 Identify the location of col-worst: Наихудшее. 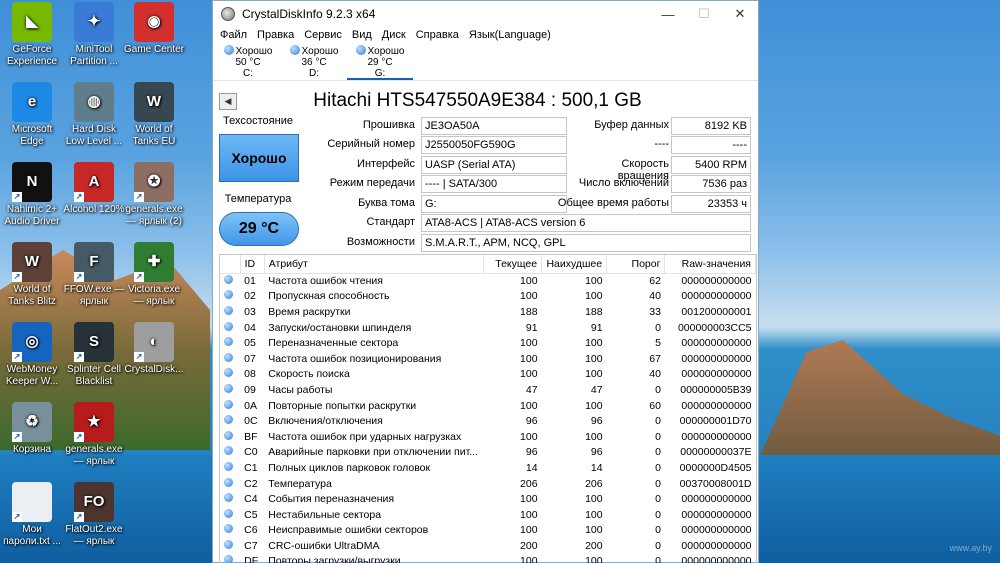
(574, 264).